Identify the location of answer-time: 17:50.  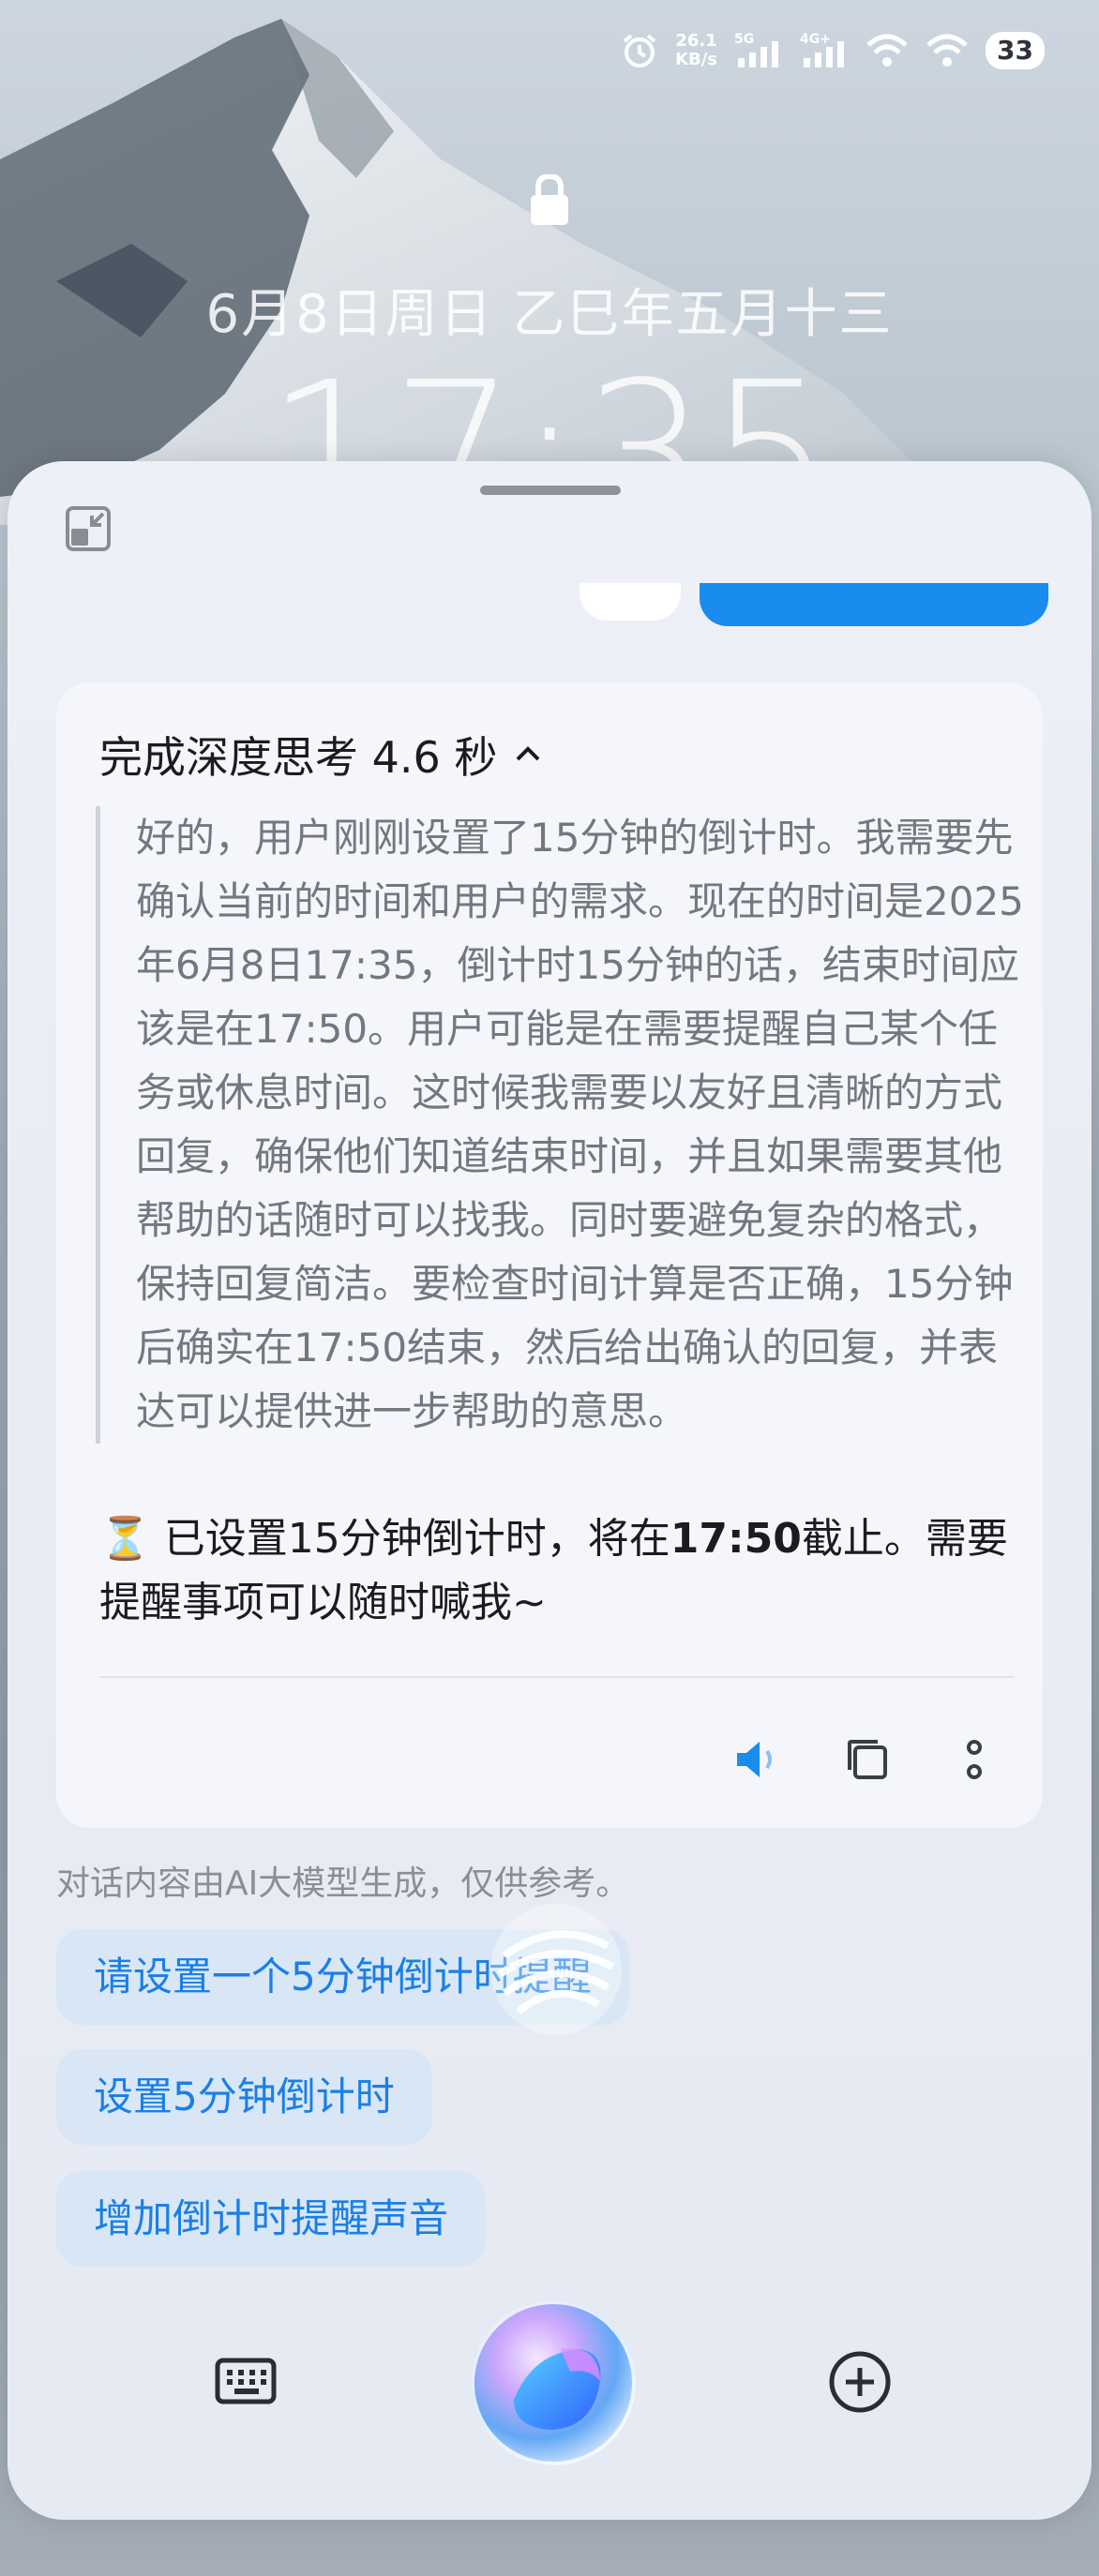
(736, 1539).